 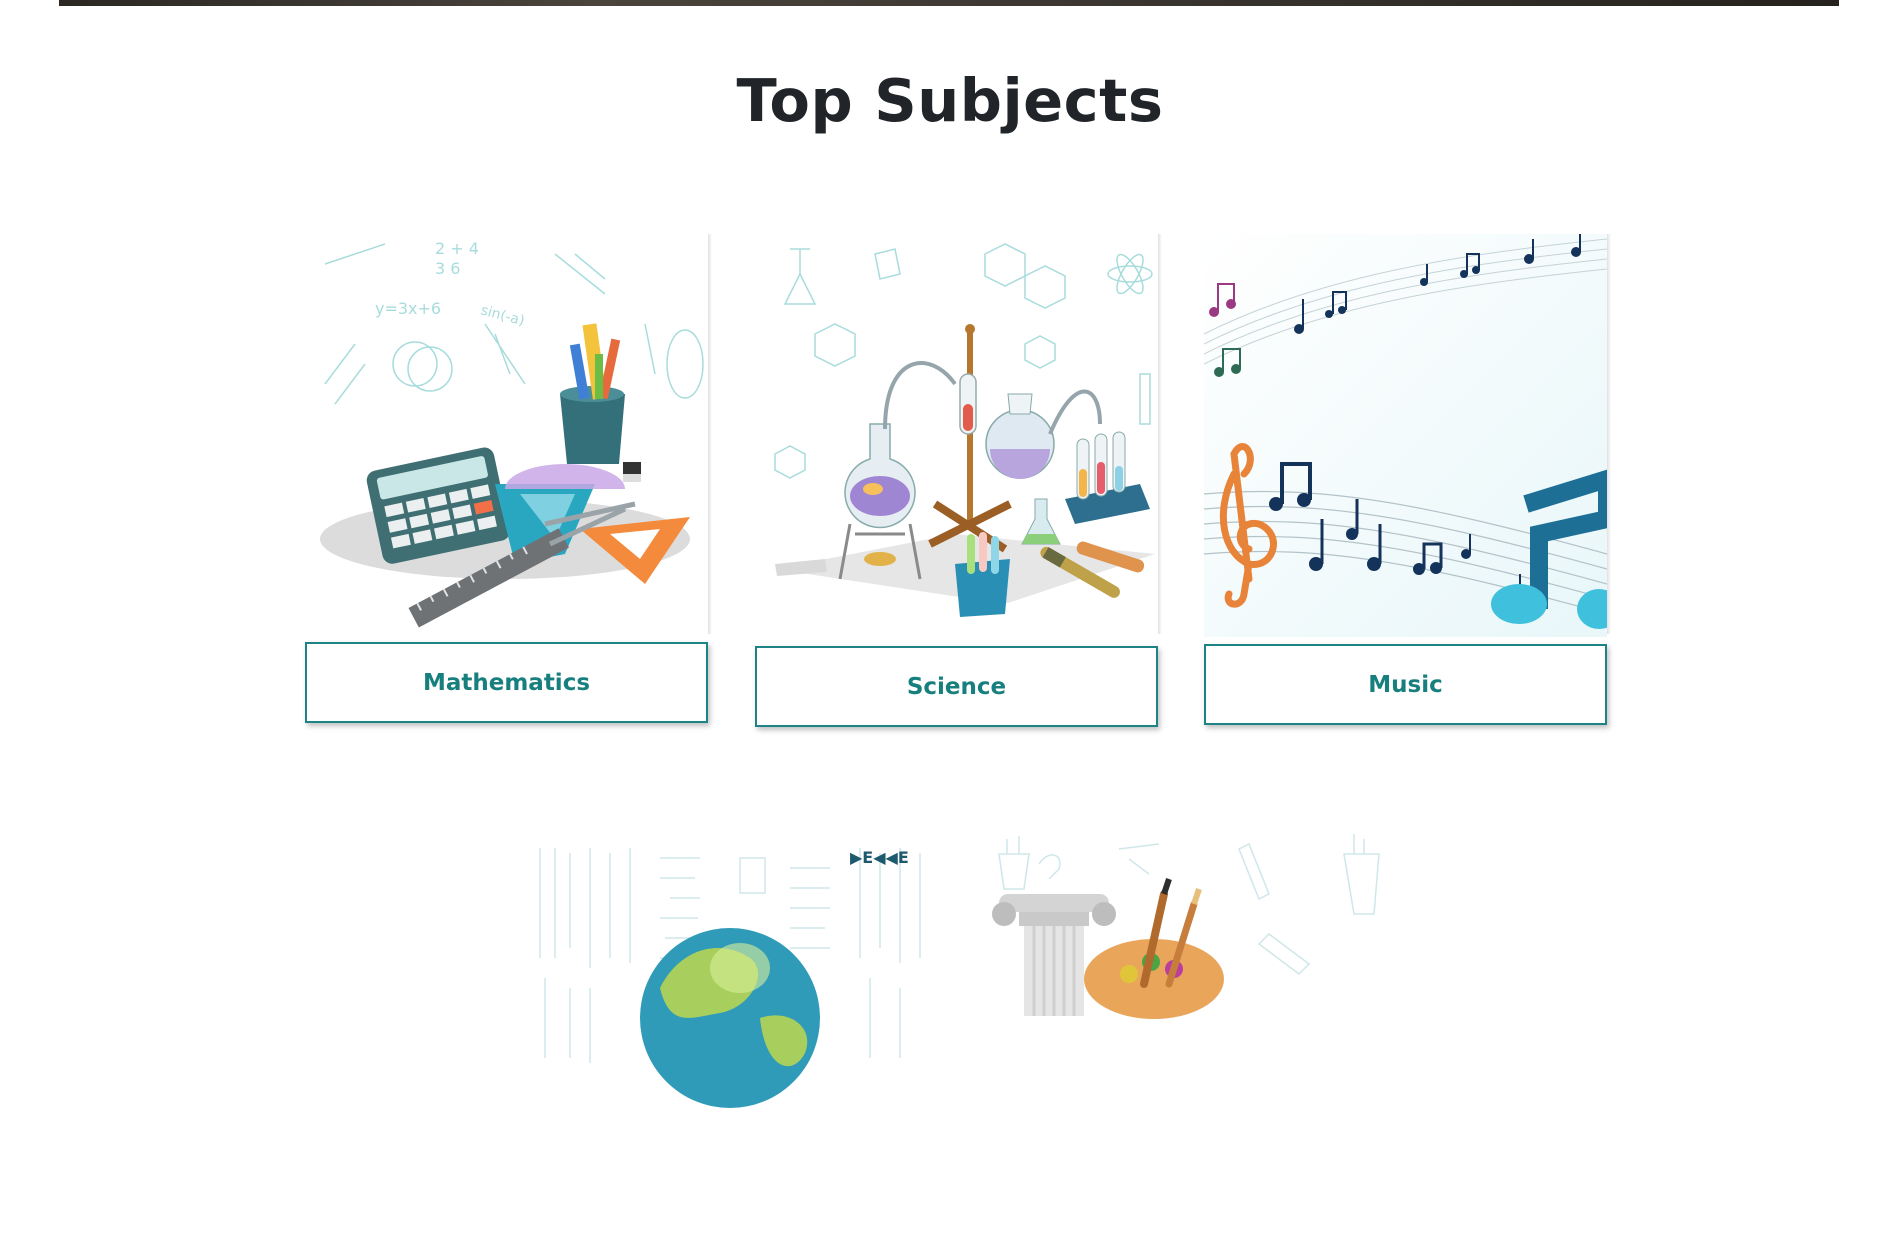 What do you see at coordinates (1180, 1035) in the screenshot?
I see `art-image` at bounding box center [1180, 1035].